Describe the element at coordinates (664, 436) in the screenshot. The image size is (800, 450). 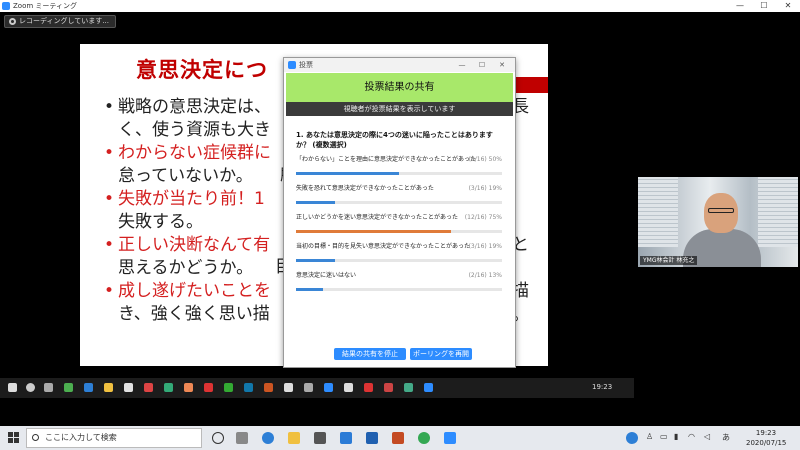
I see `network-icon: ▭` at that location.